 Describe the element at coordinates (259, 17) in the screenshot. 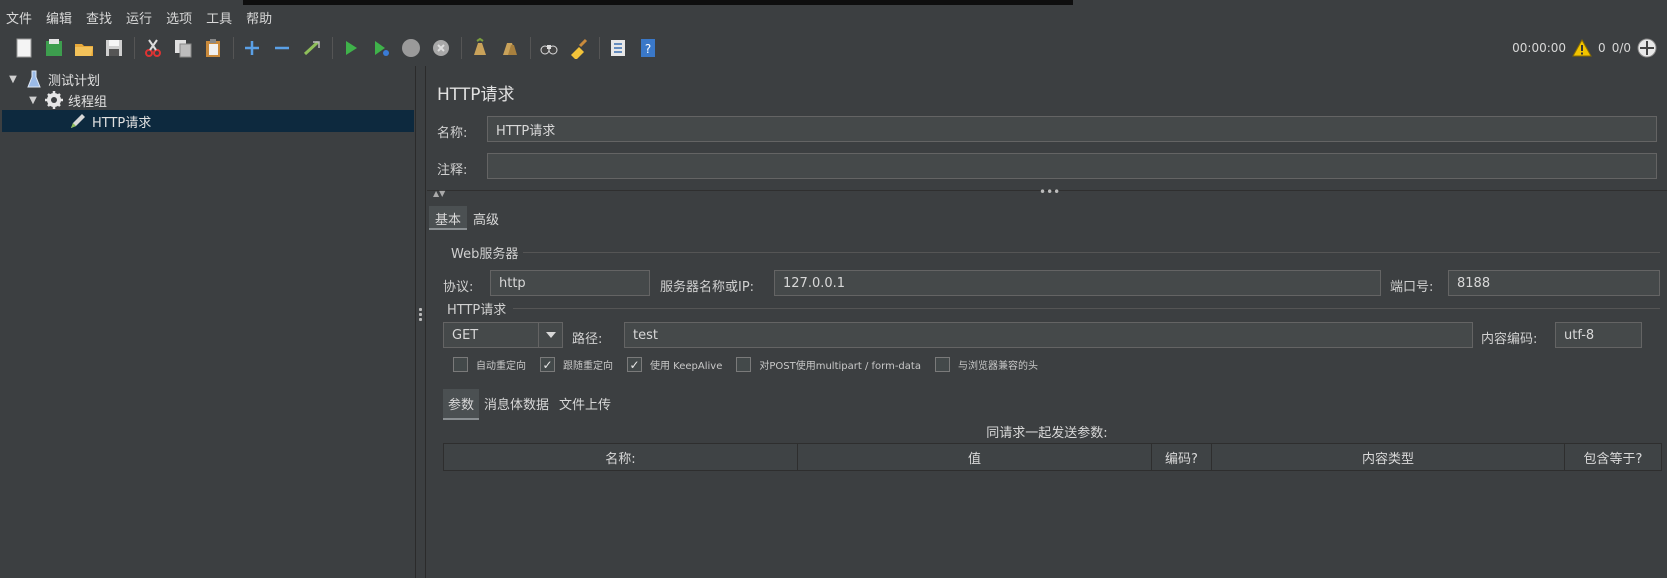

I see `menu-help: 帮助` at that location.